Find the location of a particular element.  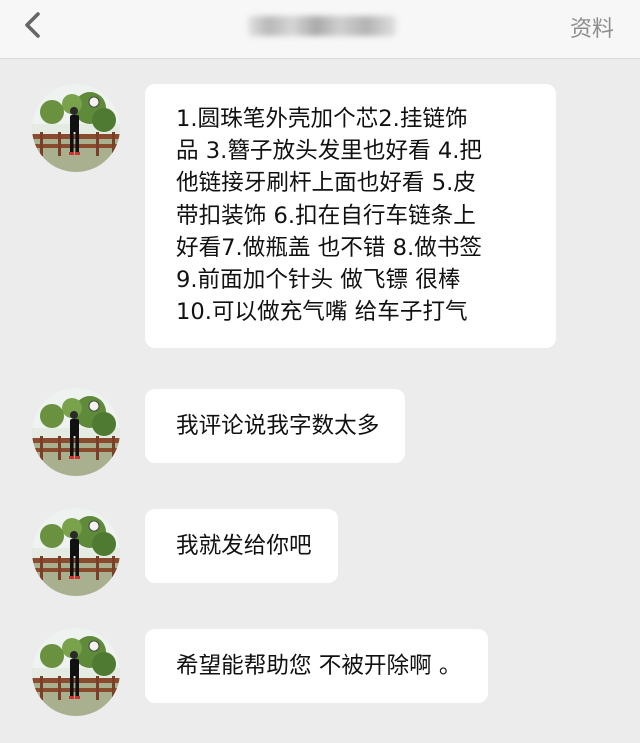

back-button is located at coordinates (36, 26).